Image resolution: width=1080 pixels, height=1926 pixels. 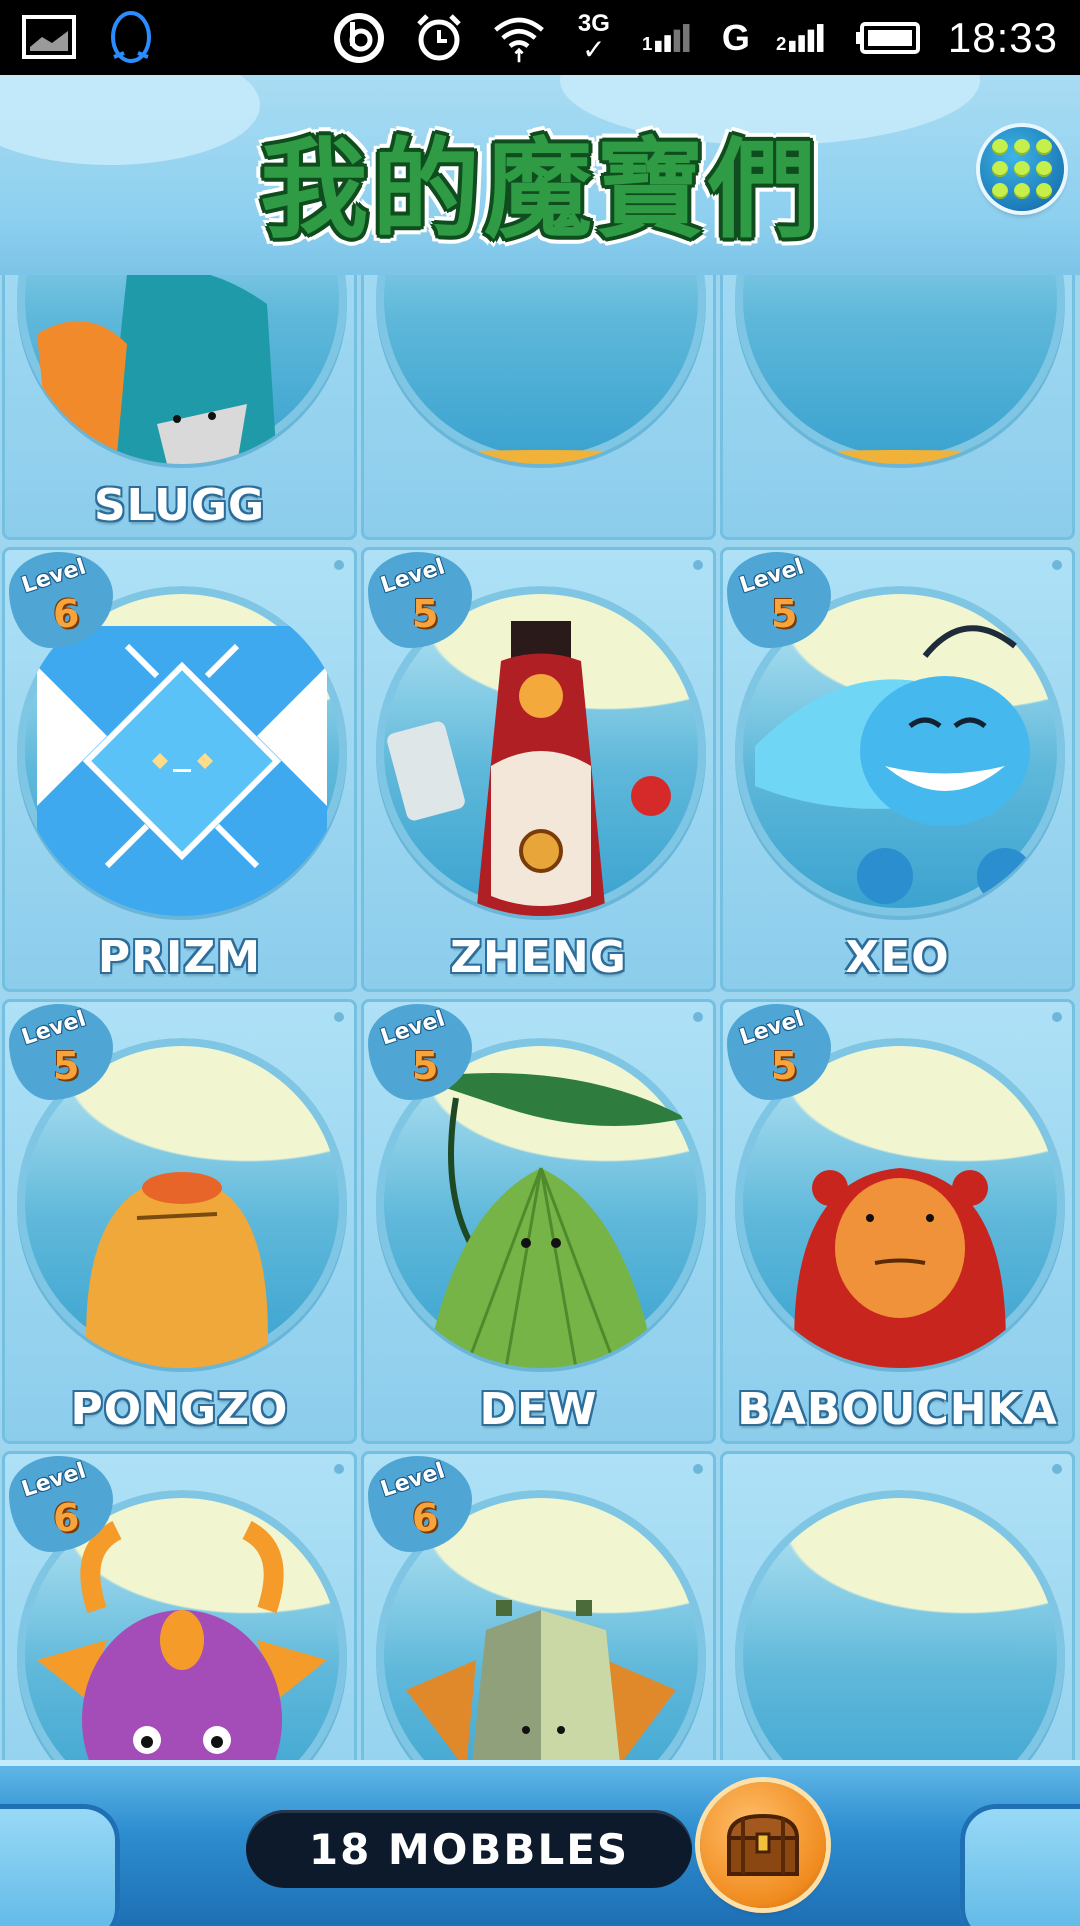 What do you see at coordinates (519, 38) in the screenshot?
I see `wifi-icon` at bounding box center [519, 38].